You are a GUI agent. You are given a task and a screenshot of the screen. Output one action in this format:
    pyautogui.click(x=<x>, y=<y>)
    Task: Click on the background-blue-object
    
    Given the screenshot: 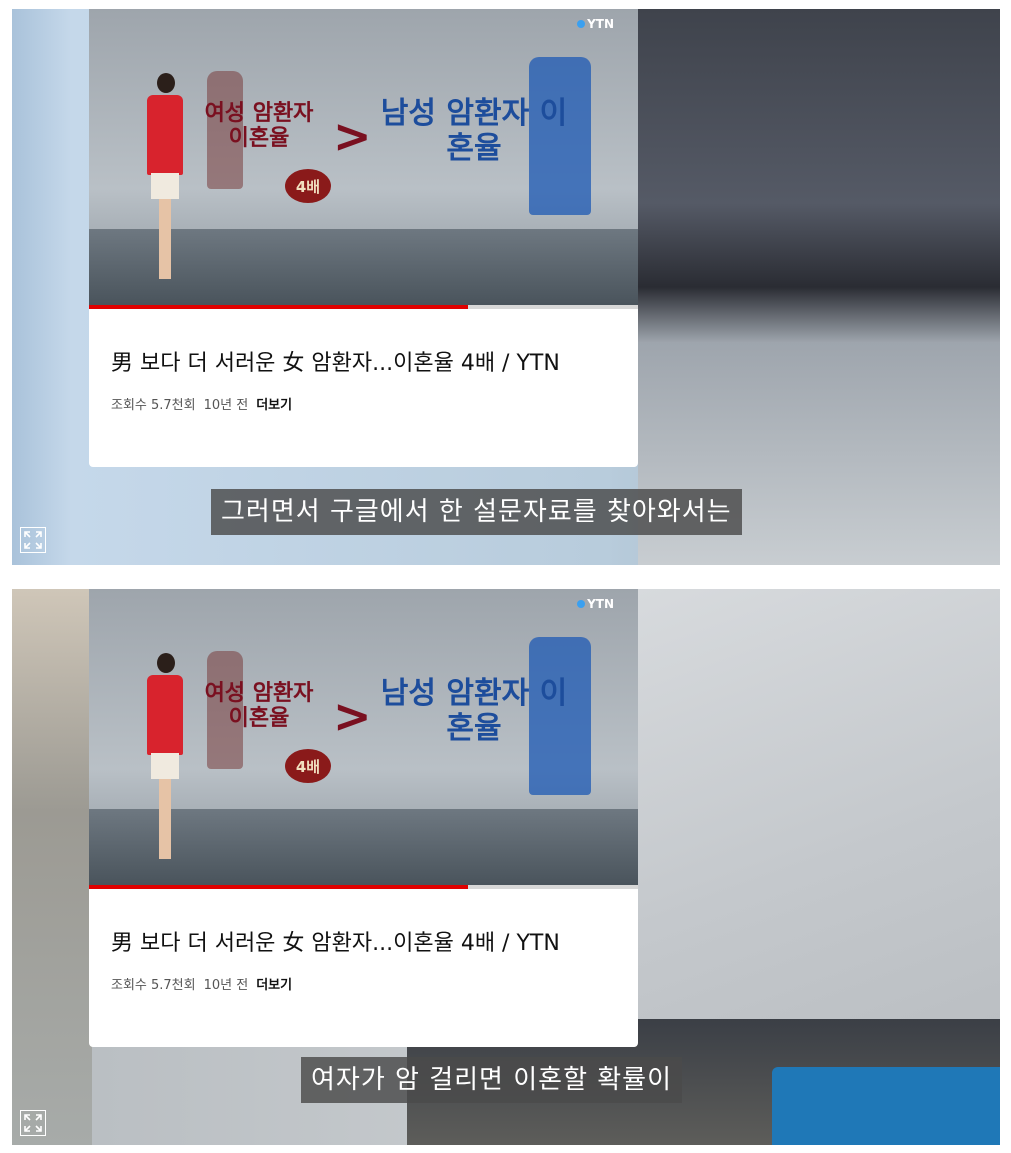 What is the action you would take?
    pyautogui.click(x=886, y=1106)
    